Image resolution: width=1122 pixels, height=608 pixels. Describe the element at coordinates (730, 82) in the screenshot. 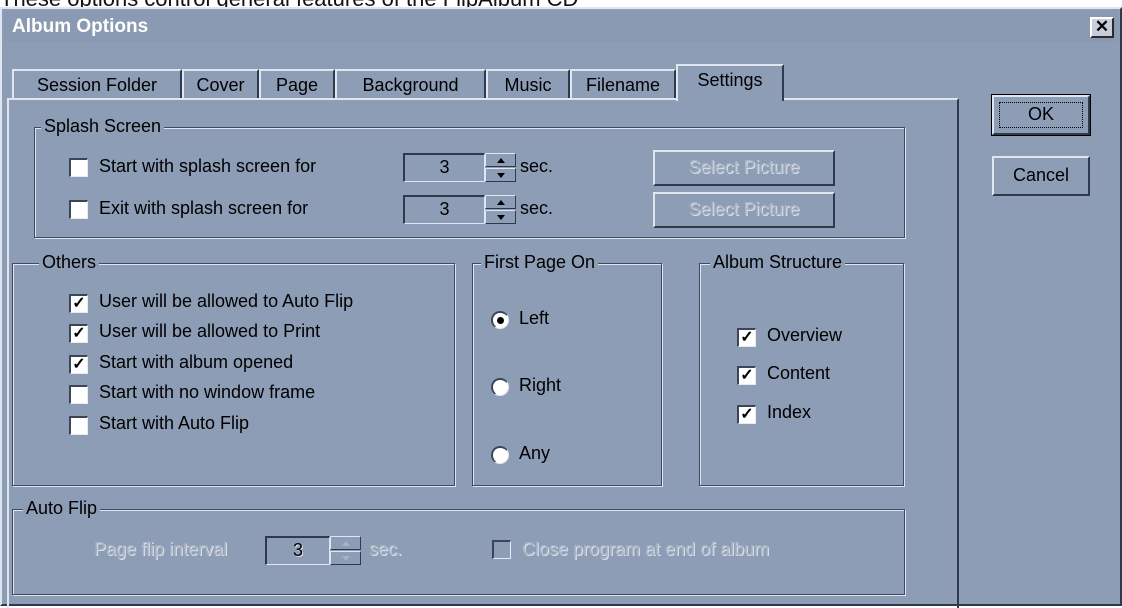

I see `tab-settings: Settings` at that location.